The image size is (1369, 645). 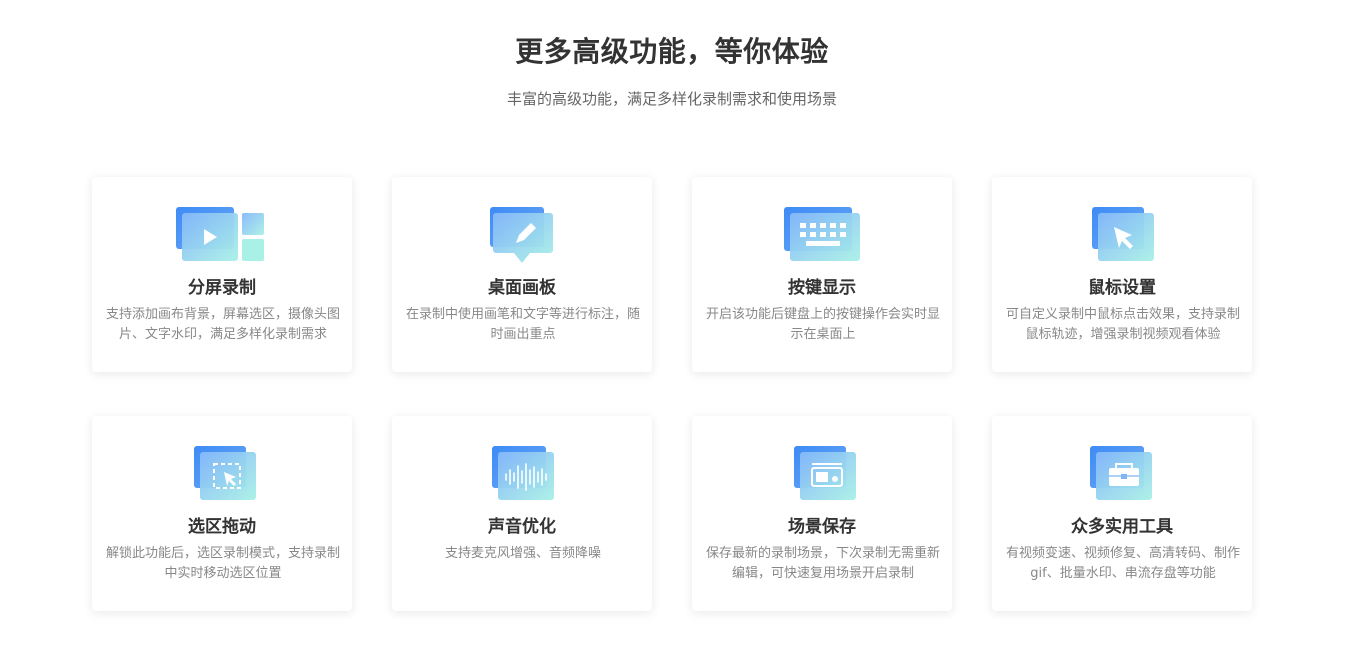 I want to click on split-screen-icon, so click(x=222, y=237).